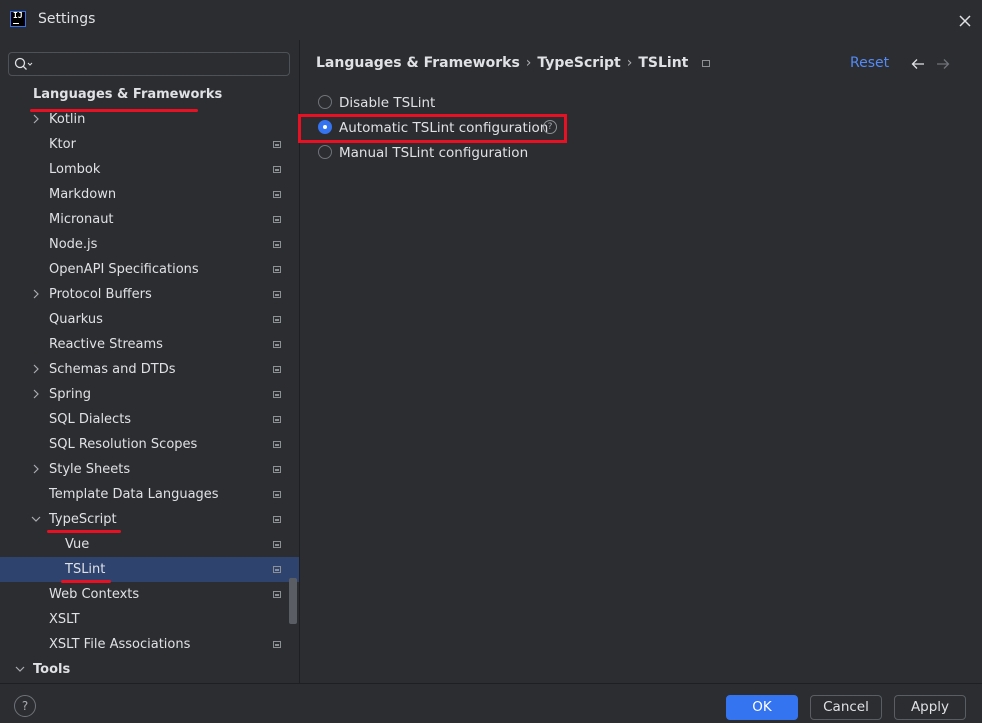  What do you see at coordinates (90, 419) in the screenshot?
I see `tree-item-label: SQL Dialects` at bounding box center [90, 419].